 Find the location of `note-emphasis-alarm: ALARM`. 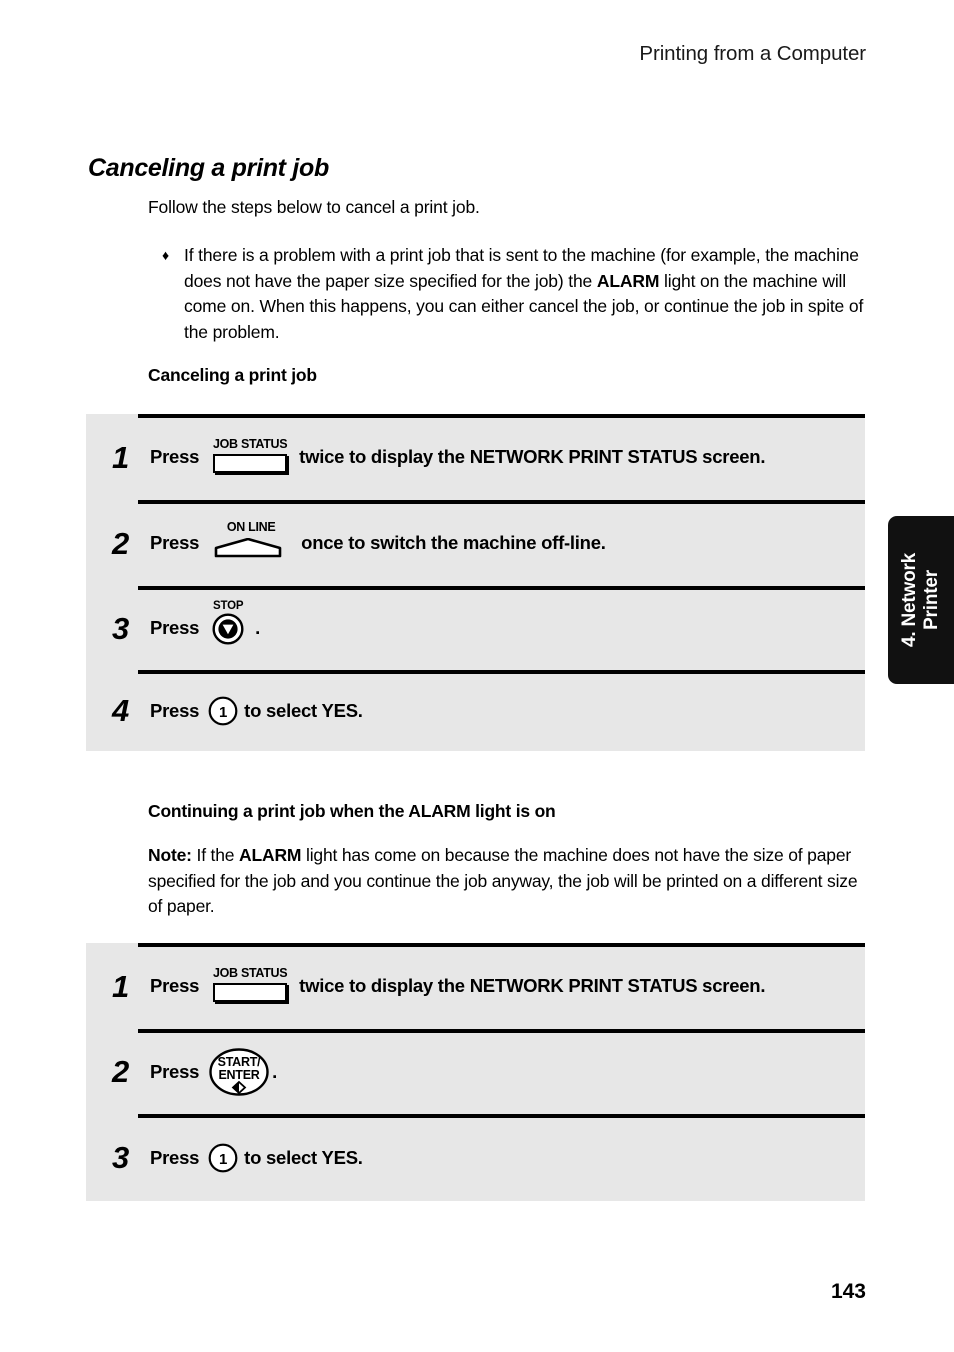

note-emphasis-alarm: ALARM is located at coordinates (270, 855).